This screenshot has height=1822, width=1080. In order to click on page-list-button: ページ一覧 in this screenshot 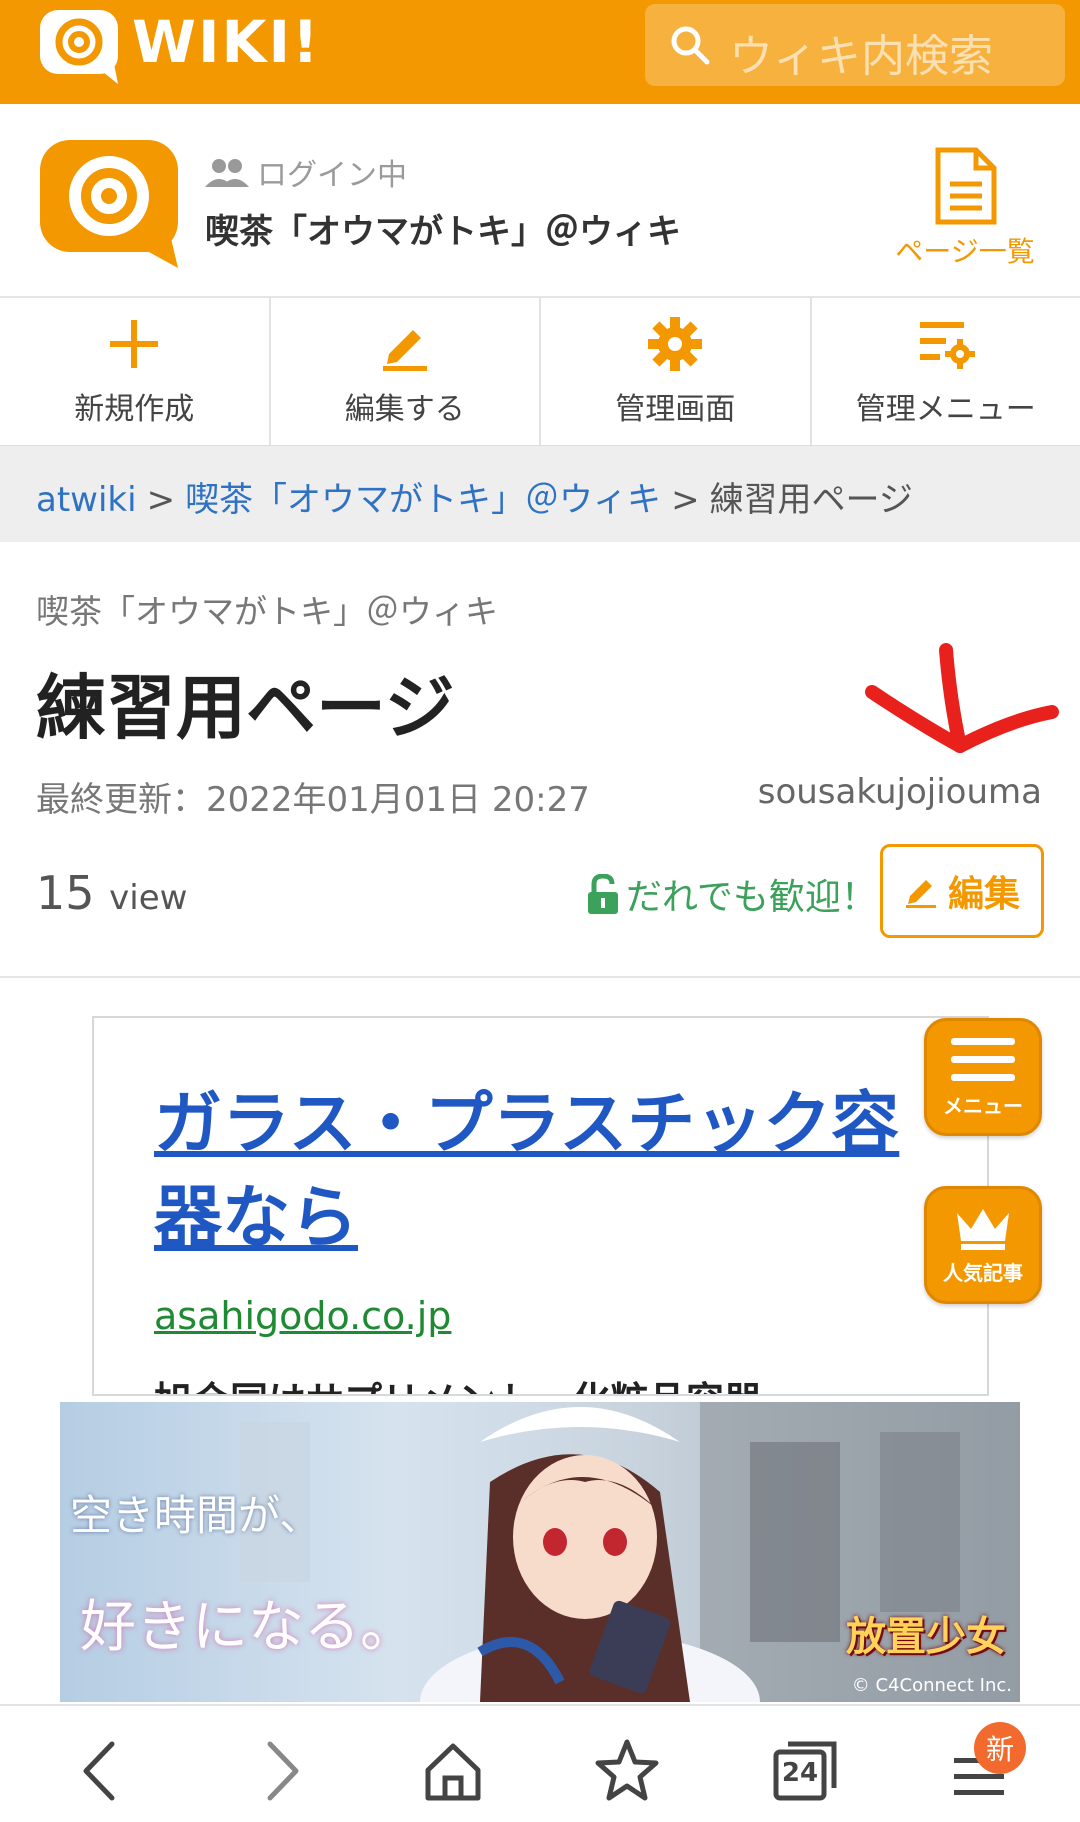, I will do `click(965, 208)`.